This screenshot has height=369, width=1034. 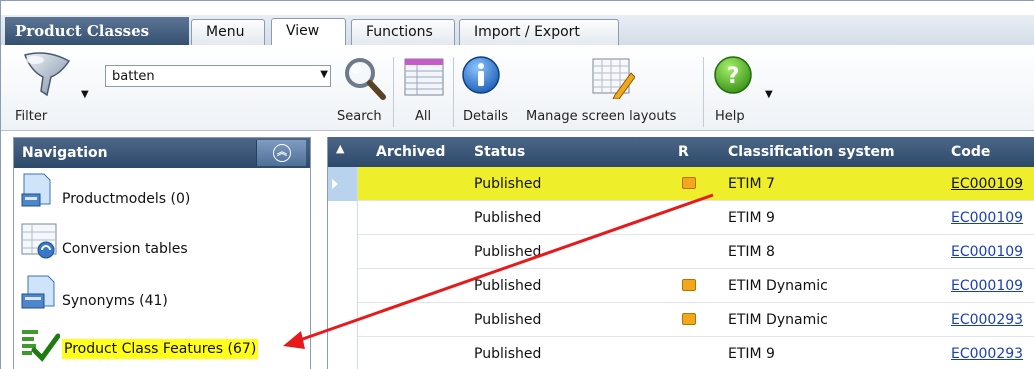 I want to click on all-list-icon, so click(x=424, y=77).